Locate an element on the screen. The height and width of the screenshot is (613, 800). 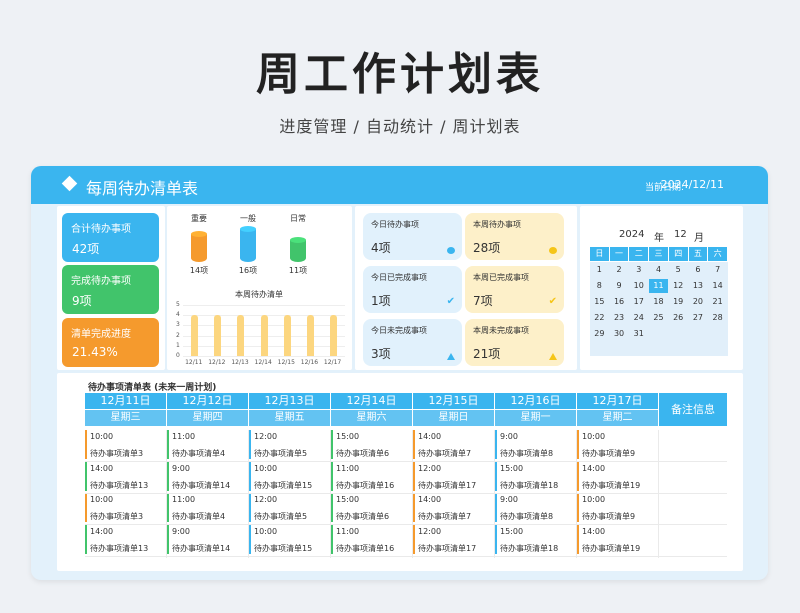
calendar-day: 15 is located at coordinates (599, 302).